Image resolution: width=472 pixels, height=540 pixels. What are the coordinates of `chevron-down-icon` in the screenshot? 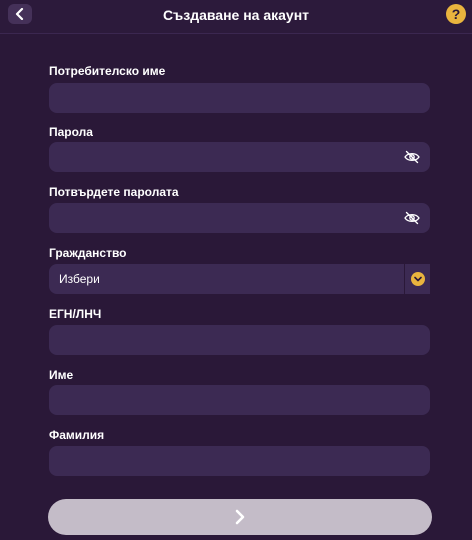 It's located at (417, 279).